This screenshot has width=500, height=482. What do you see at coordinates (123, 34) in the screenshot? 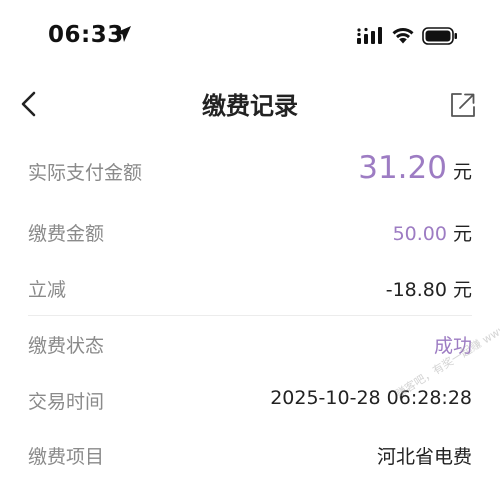
I see `location-arrow-icon` at bounding box center [123, 34].